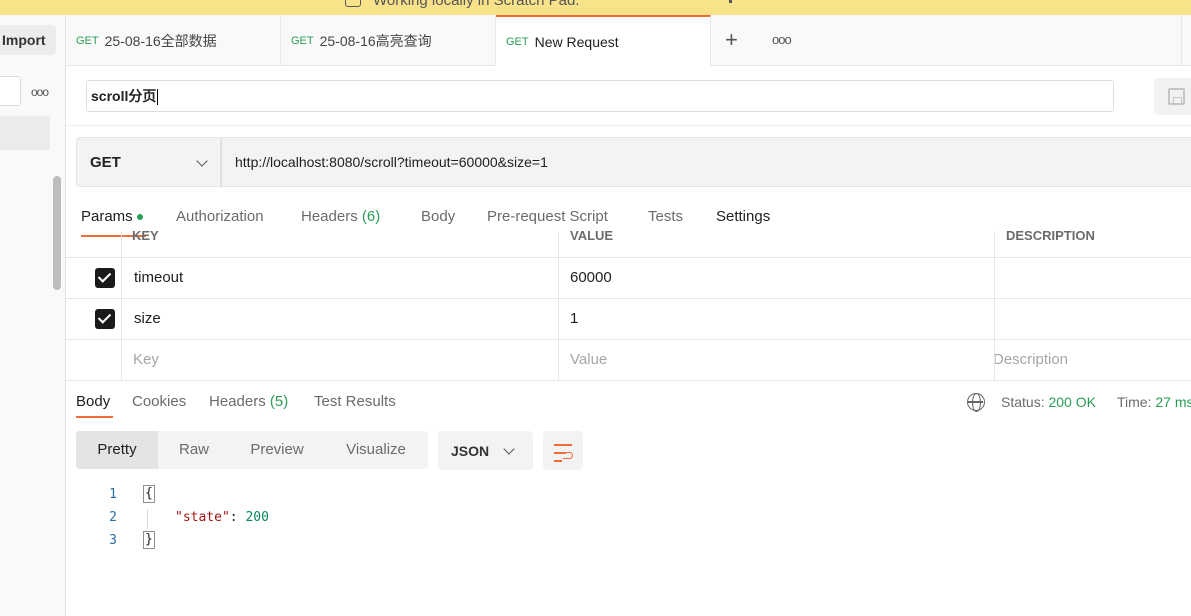  I want to click on tab-new-request: GET New Request, so click(603, 41).